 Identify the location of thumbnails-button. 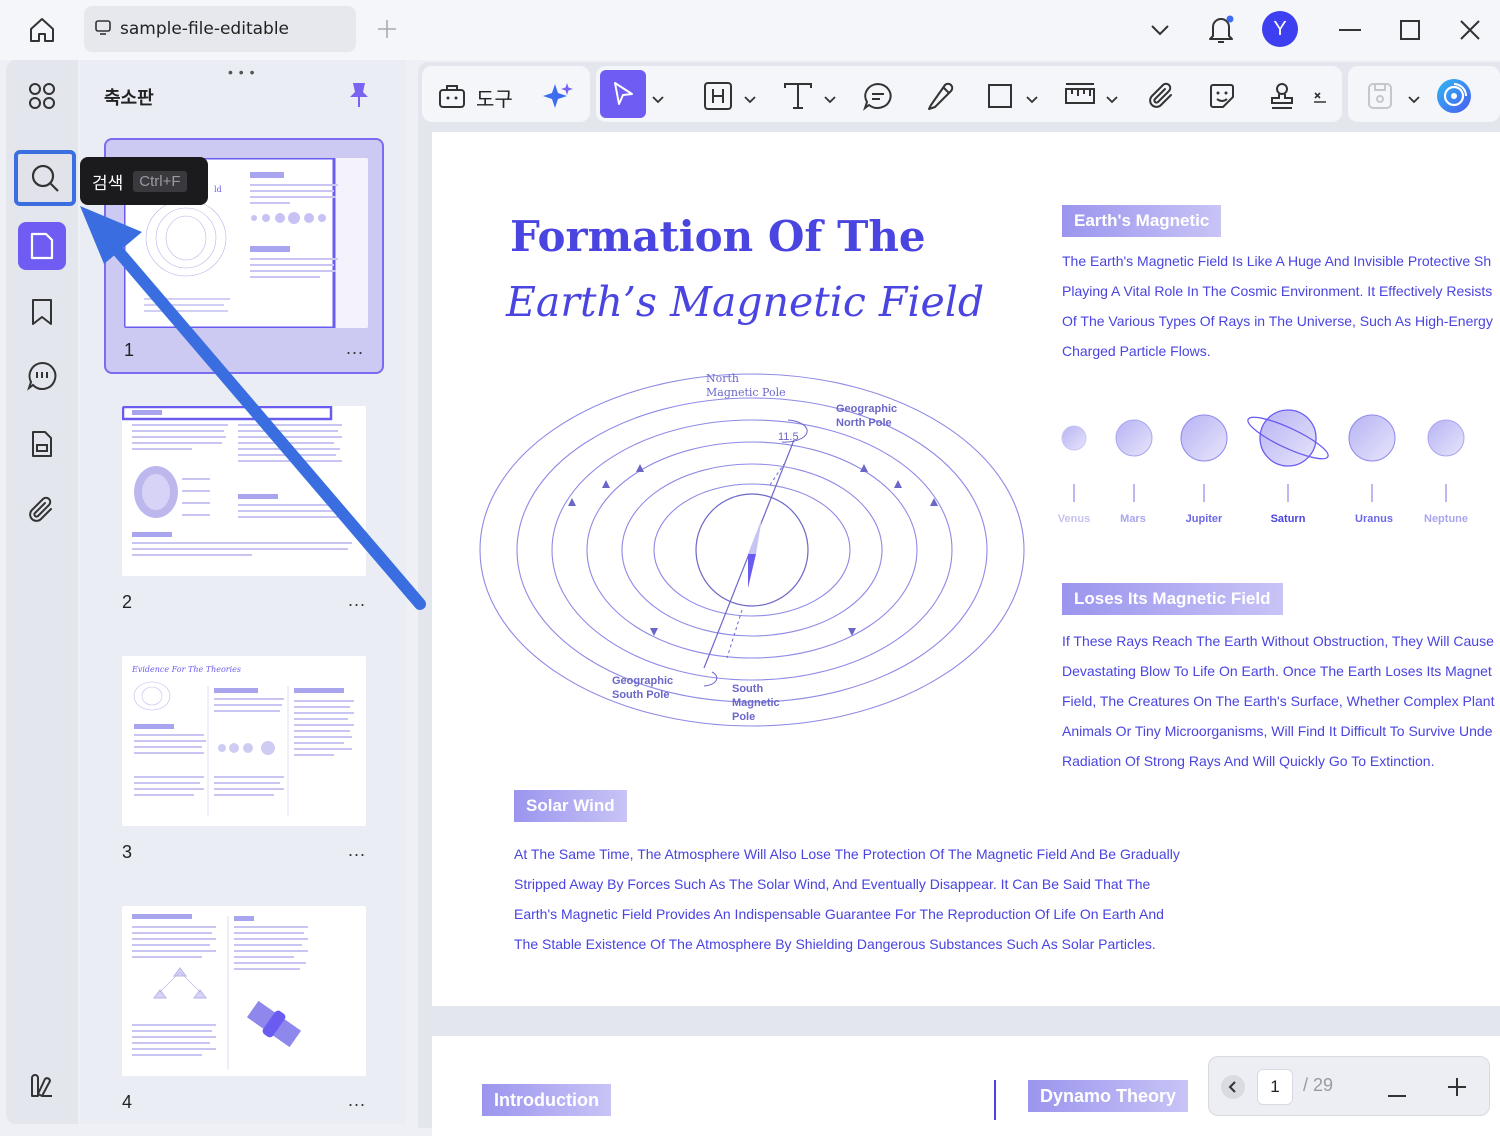
(42, 246).